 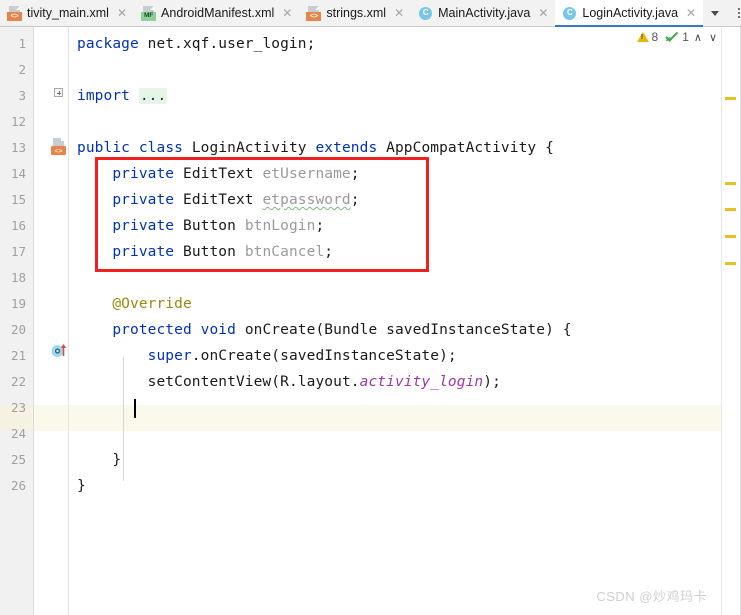 What do you see at coordinates (135, 408) in the screenshot?
I see `text-caret` at bounding box center [135, 408].